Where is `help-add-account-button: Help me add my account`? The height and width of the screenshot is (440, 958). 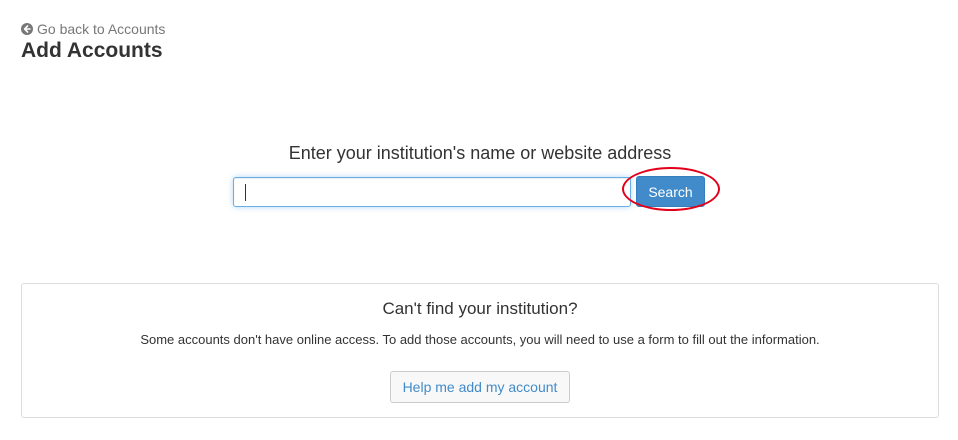
help-add-account-button: Help me add my account is located at coordinates (480, 387).